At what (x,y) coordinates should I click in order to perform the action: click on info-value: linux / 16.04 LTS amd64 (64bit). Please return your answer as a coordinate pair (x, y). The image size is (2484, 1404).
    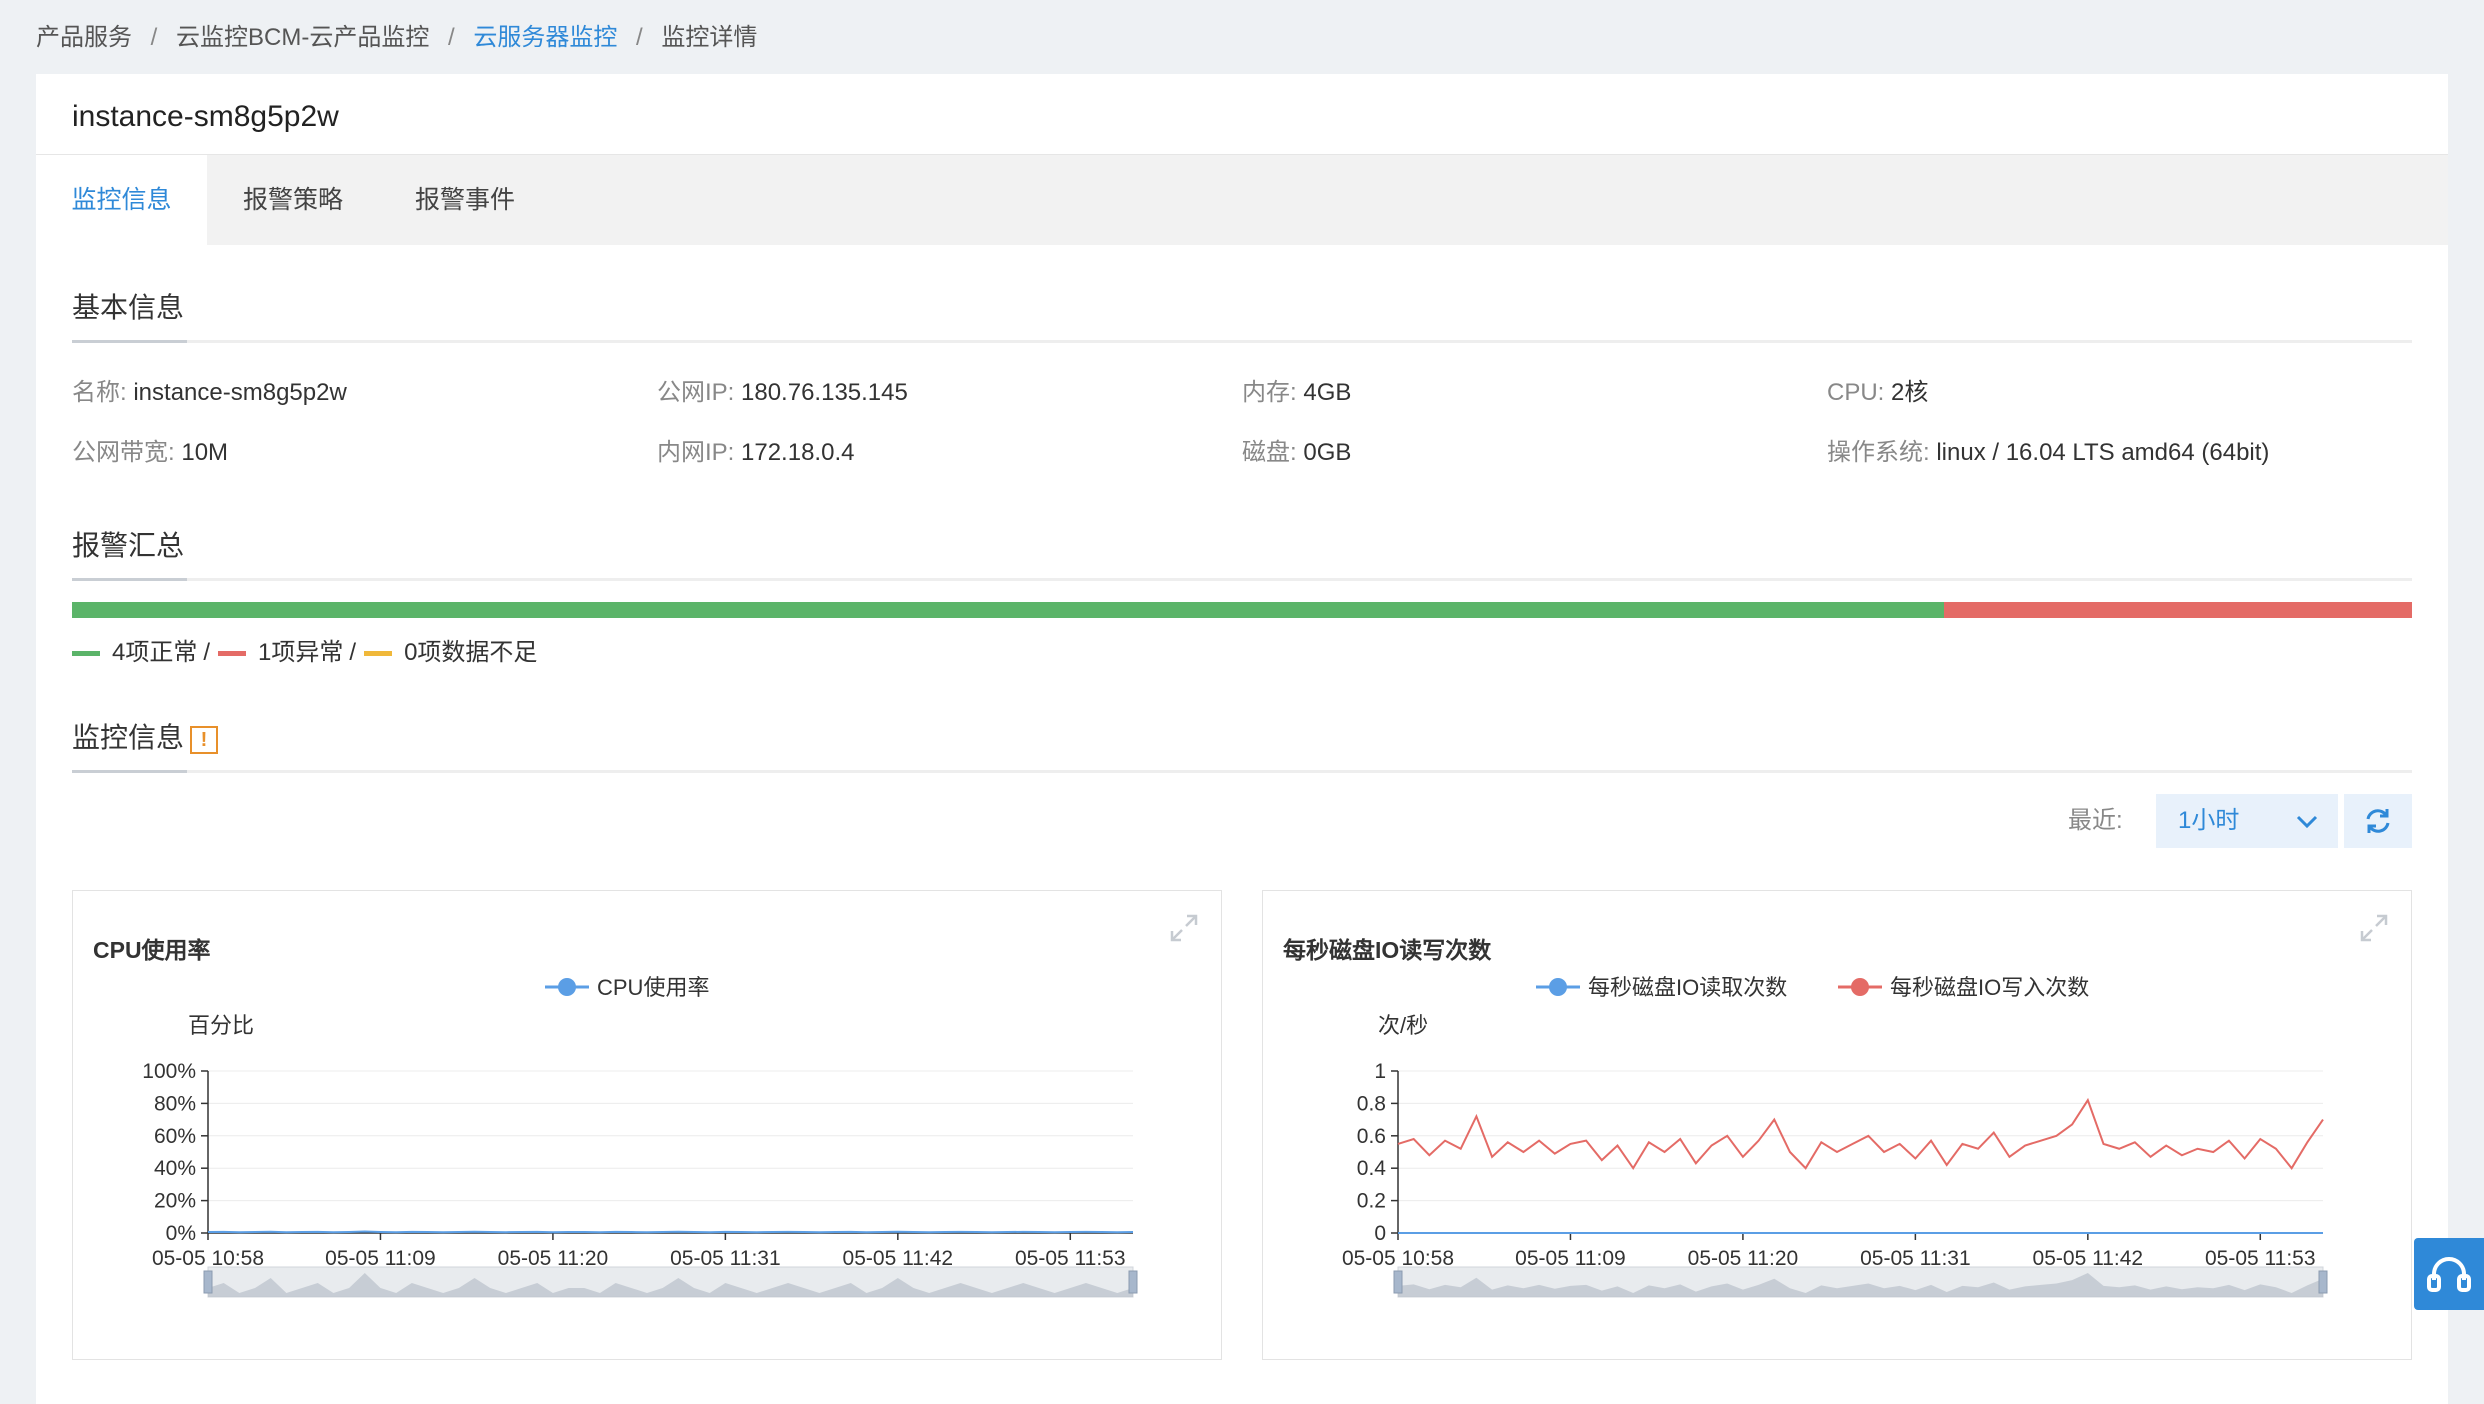
    Looking at the image, I should click on (2103, 452).